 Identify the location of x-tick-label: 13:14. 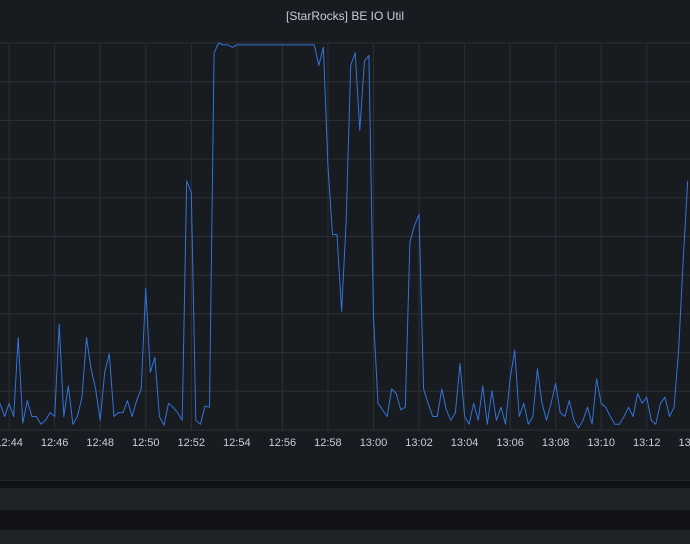
(684, 443).